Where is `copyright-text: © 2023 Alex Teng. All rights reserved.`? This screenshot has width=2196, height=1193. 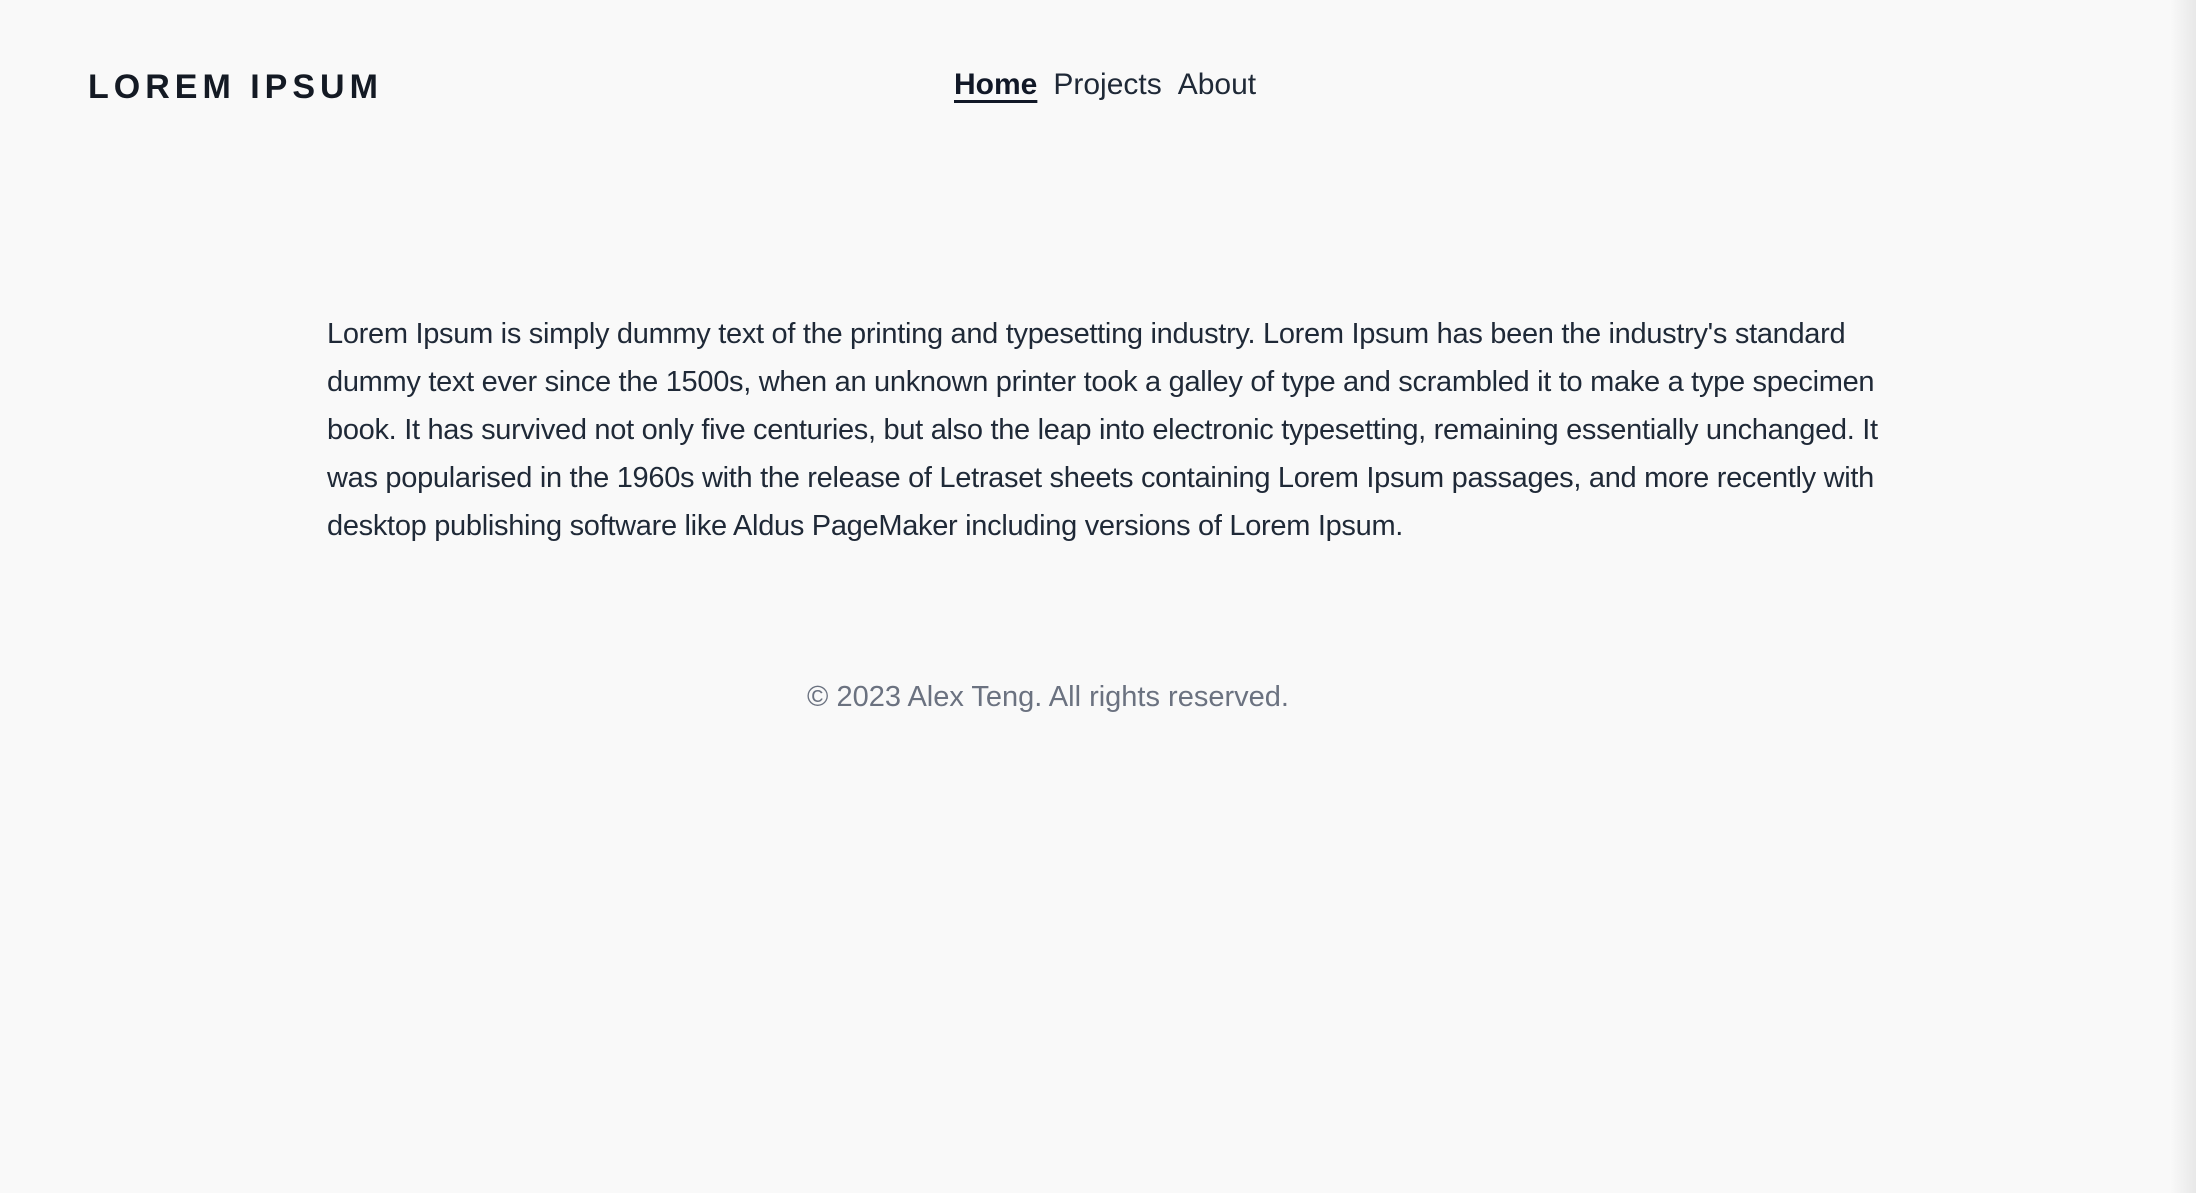
copyright-text: © 2023 Alex Teng. All rights reserved. is located at coordinates (1048, 697).